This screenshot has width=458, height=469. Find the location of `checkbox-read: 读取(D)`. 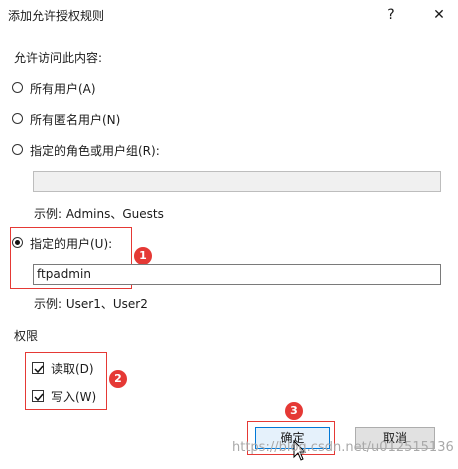

checkbox-read: 读取(D) is located at coordinates (67, 368).